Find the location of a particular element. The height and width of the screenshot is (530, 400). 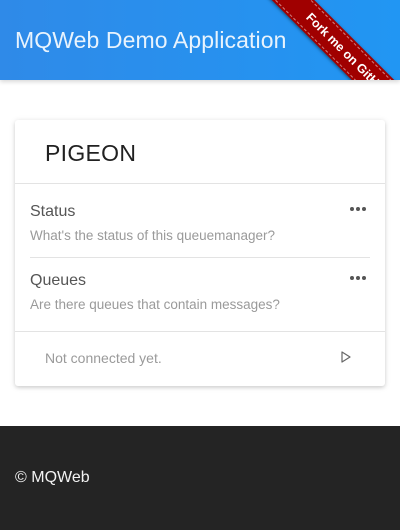

list-item-title: Status is located at coordinates (53, 211).